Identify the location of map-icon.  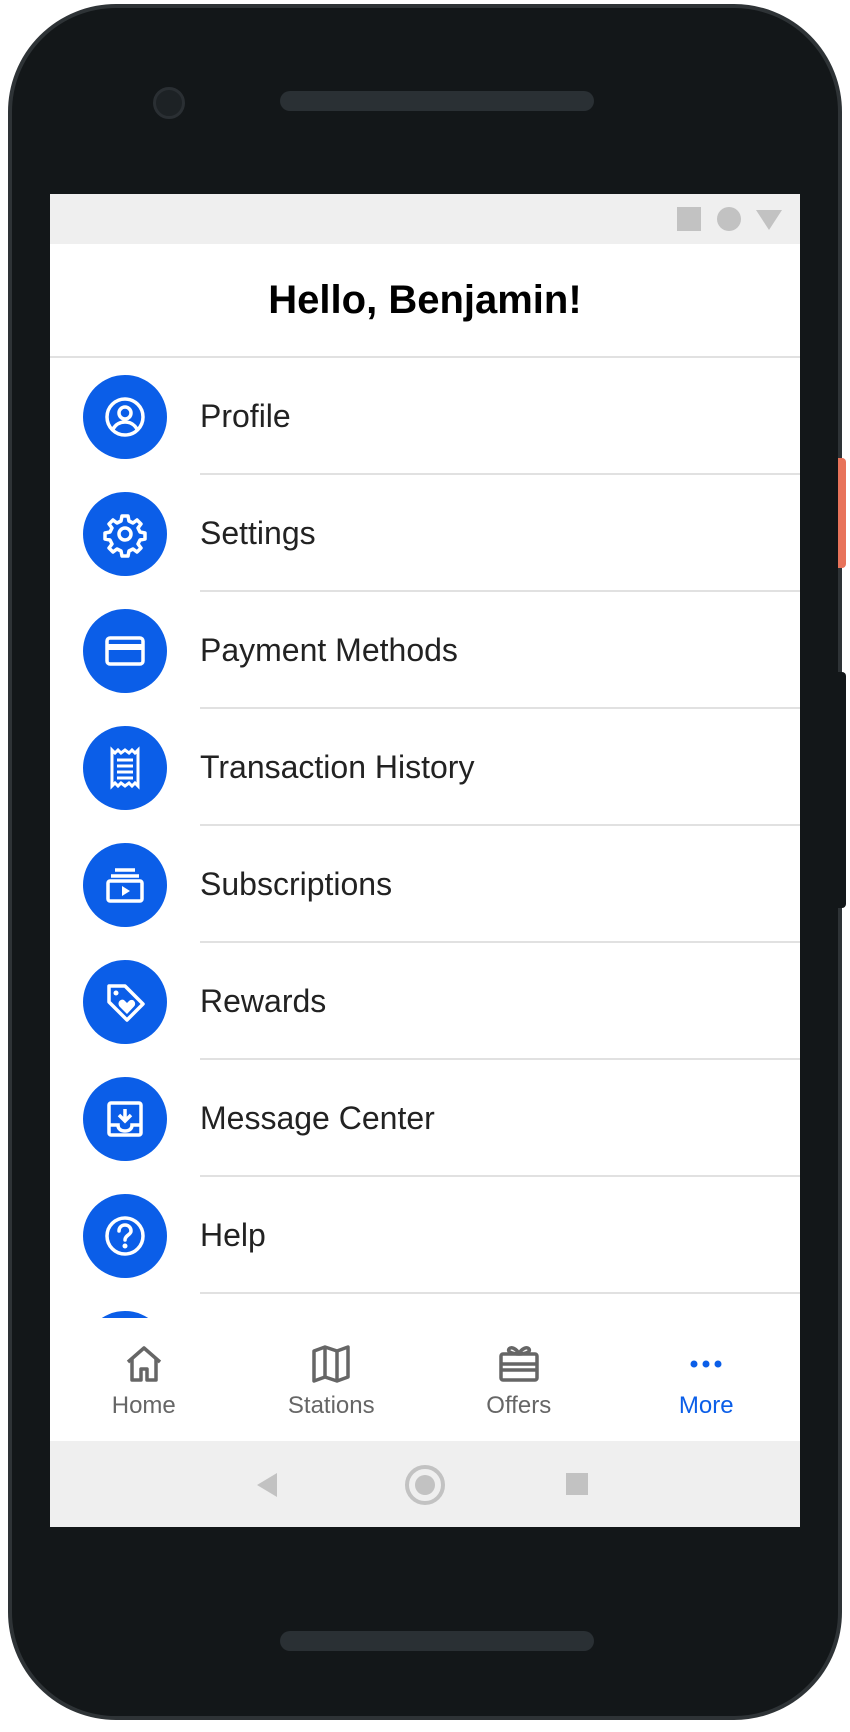
(331, 1364).